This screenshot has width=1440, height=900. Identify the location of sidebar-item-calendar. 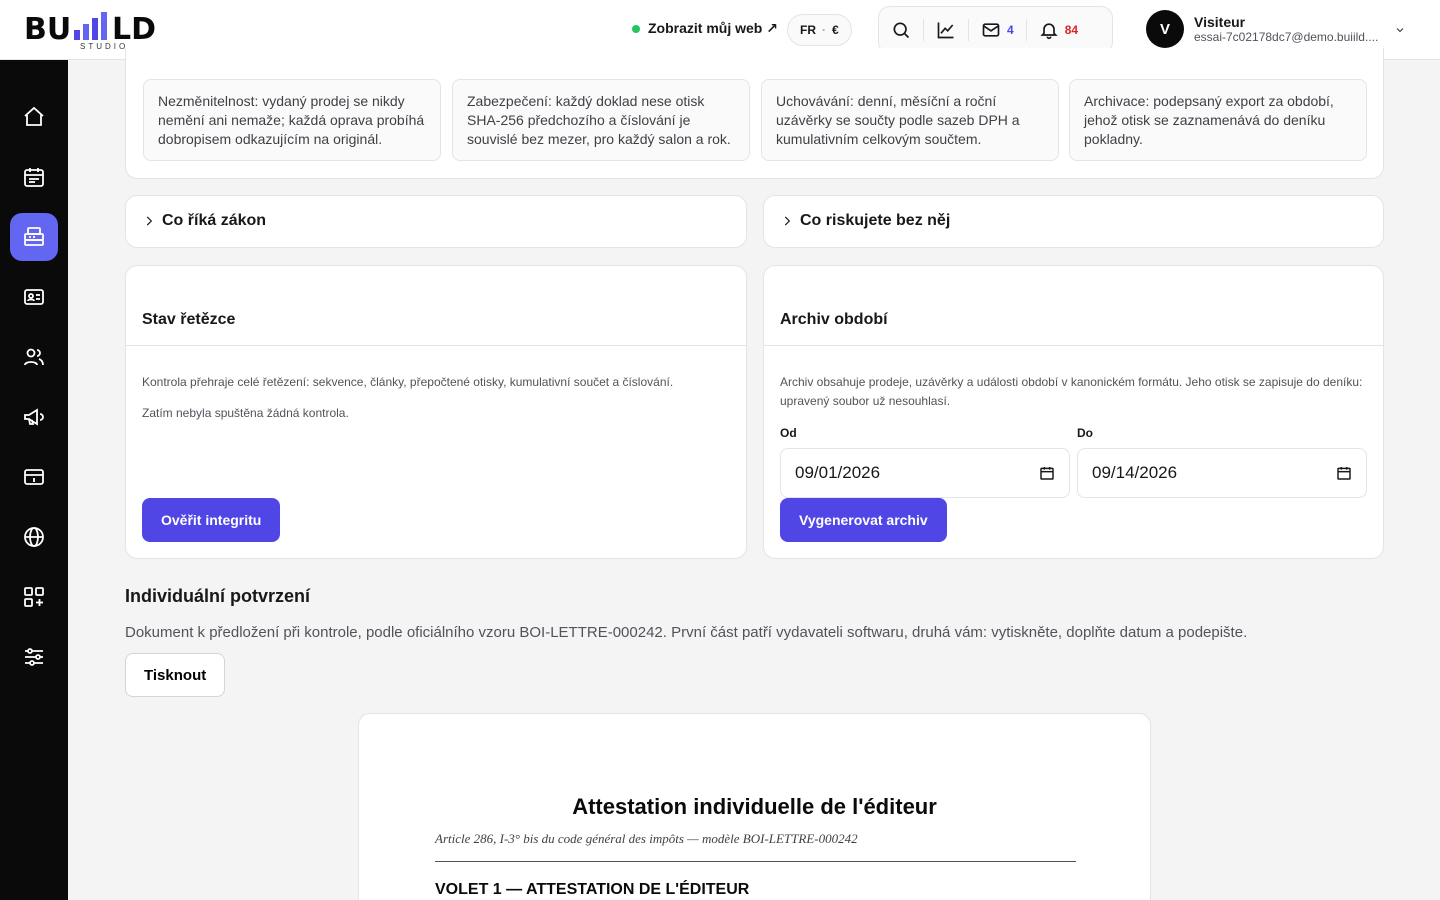
(34, 177).